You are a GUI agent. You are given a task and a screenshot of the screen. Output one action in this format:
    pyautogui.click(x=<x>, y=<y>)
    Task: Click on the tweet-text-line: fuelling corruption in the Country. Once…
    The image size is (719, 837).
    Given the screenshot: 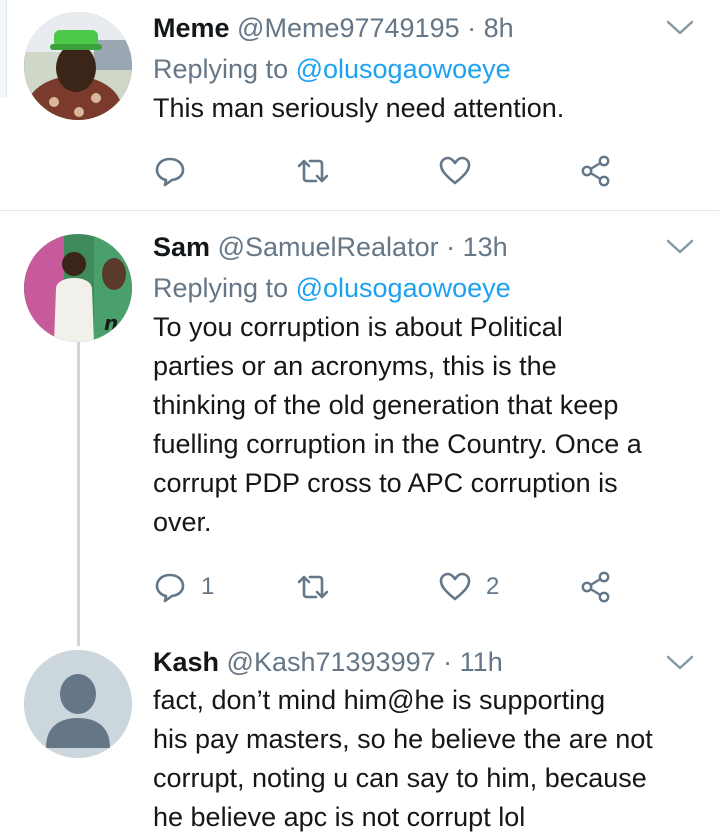 What is the action you would take?
    pyautogui.click(x=397, y=444)
    